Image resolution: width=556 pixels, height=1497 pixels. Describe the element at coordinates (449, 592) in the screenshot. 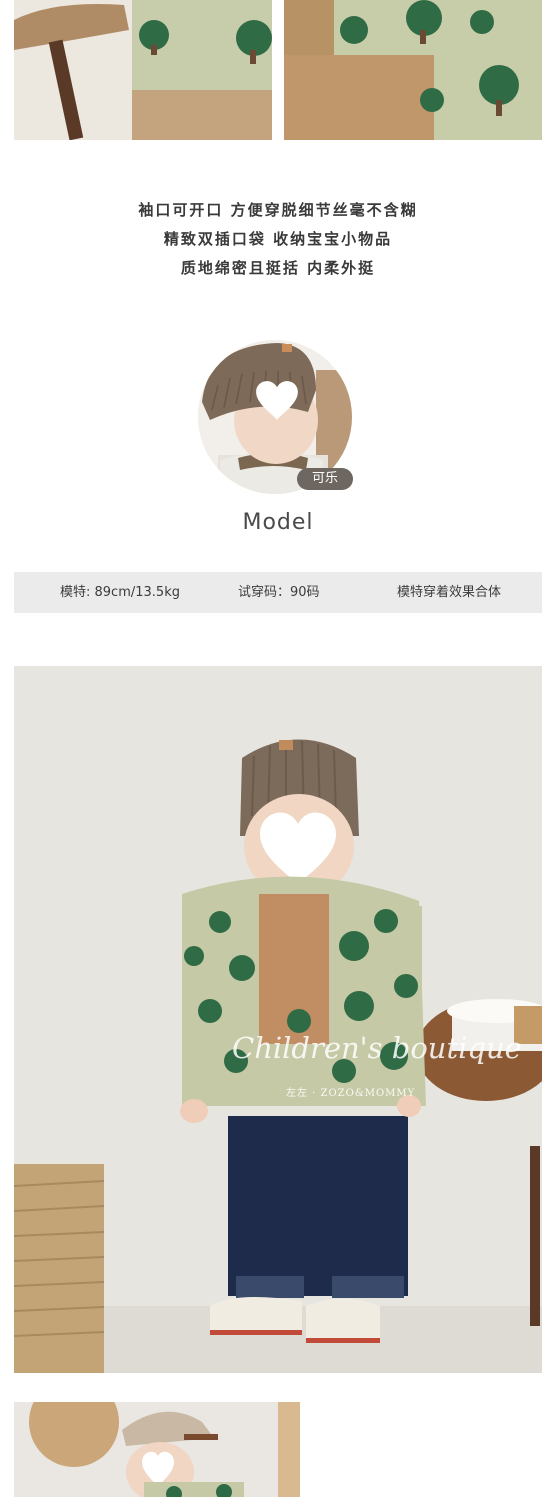

I see `fit-note: 模特穿着效果合体` at that location.